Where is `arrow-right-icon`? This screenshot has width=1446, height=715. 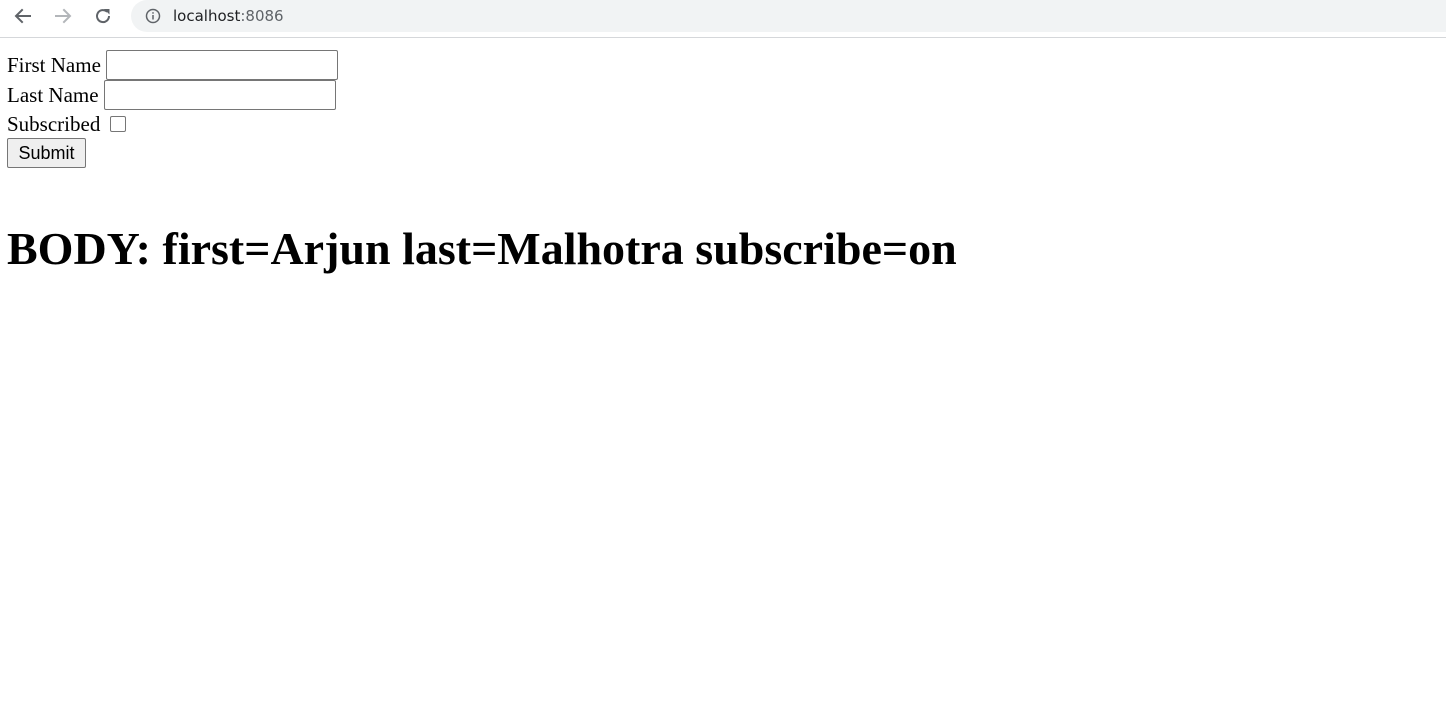 arrow-right-icon is located at coordinates (63, 16).